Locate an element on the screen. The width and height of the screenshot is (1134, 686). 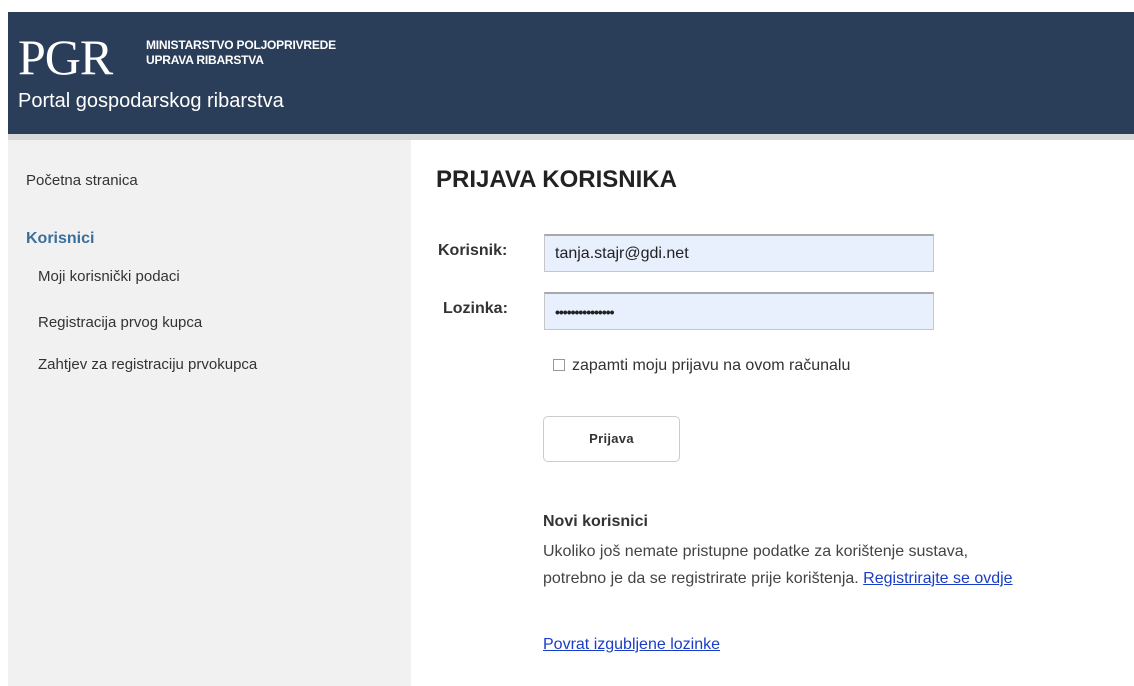
sidebar-item-home: Početna stranica is located at coordinates (82, 180).